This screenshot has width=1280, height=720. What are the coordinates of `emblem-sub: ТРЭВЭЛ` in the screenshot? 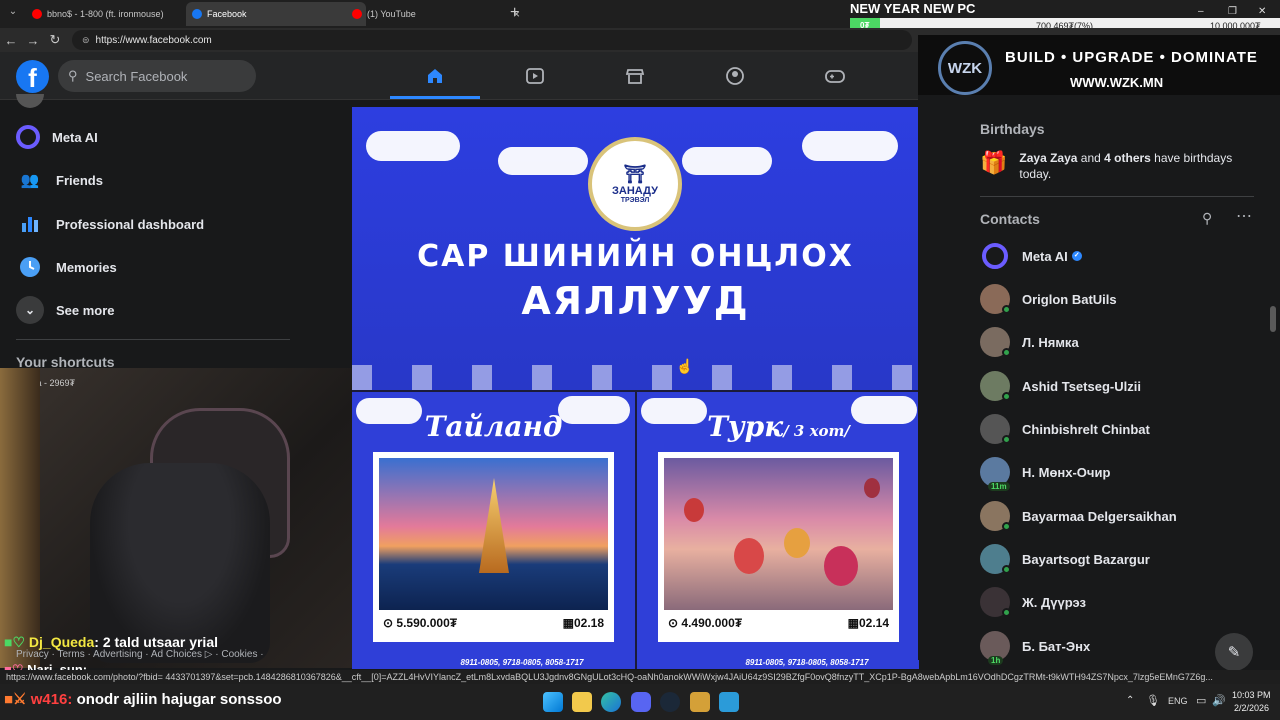 It's located at (635, 200).